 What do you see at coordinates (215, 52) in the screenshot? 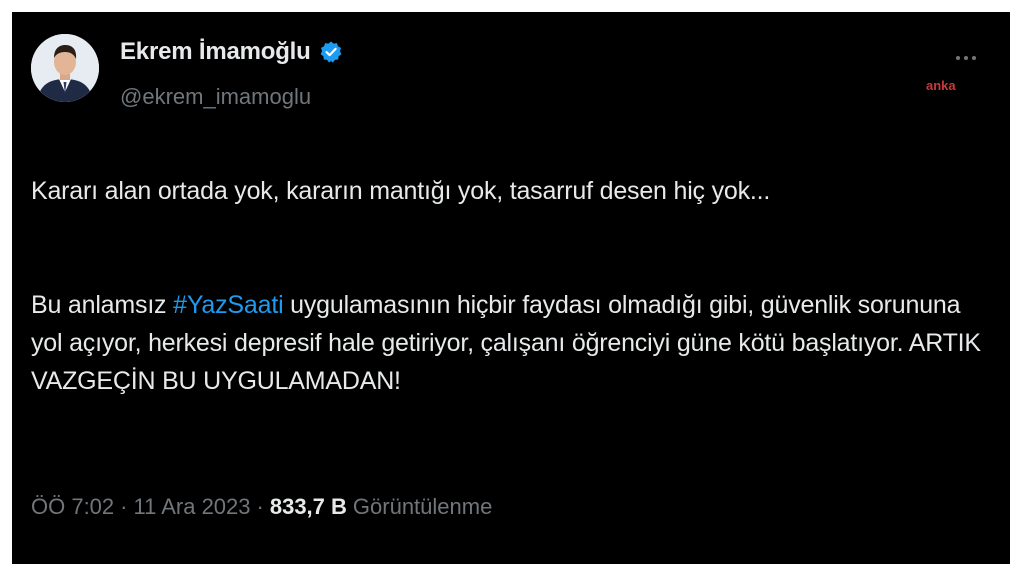
I see `author-display-name: Ekrem İmamoğlu` at bounding box center [215, 52].